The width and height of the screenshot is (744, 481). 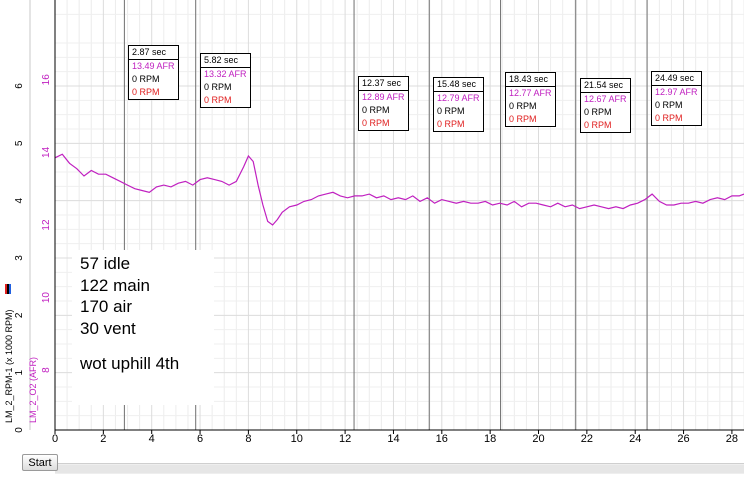 What do you see at coordinates (442, 439) in the screenshot?
I see `x-tick-label: 16` at bounding box center [442, 439].